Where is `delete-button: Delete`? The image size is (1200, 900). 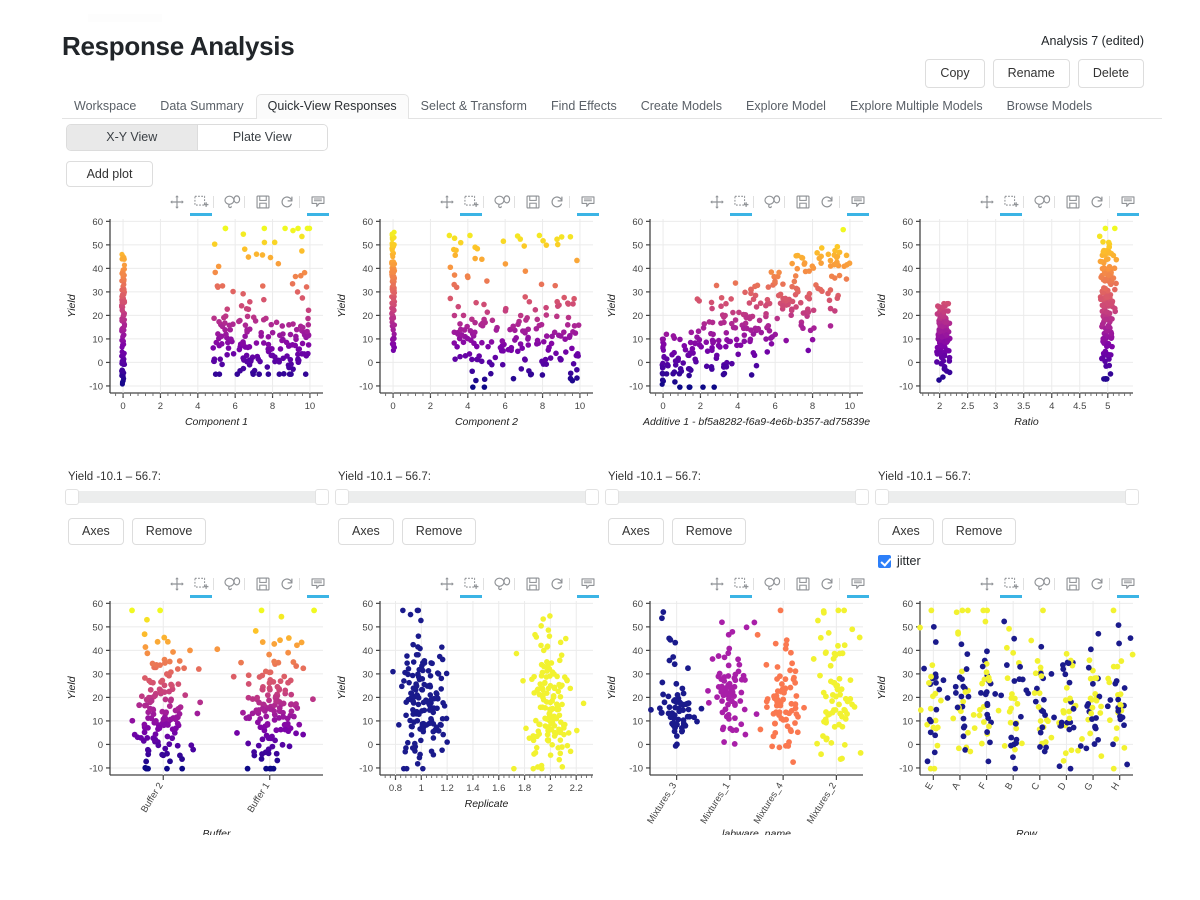 delete-button: Delete is located at coordinates (1110, 73).